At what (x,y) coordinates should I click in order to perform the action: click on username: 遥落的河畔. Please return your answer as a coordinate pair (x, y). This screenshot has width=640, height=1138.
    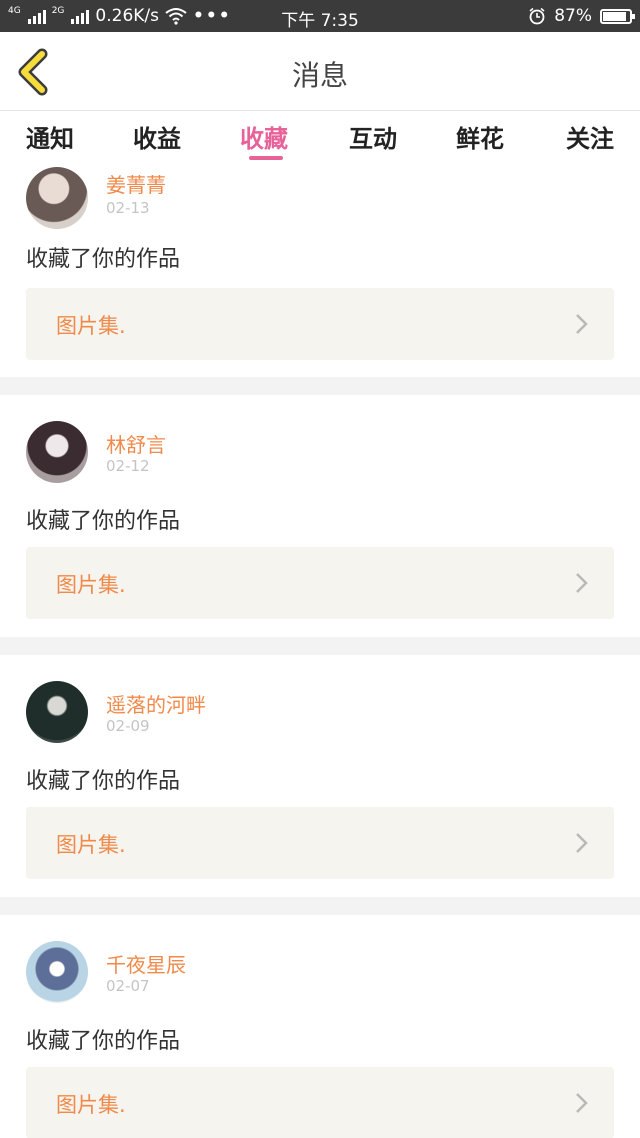
    Looking at the image, I should click on (156, 703).